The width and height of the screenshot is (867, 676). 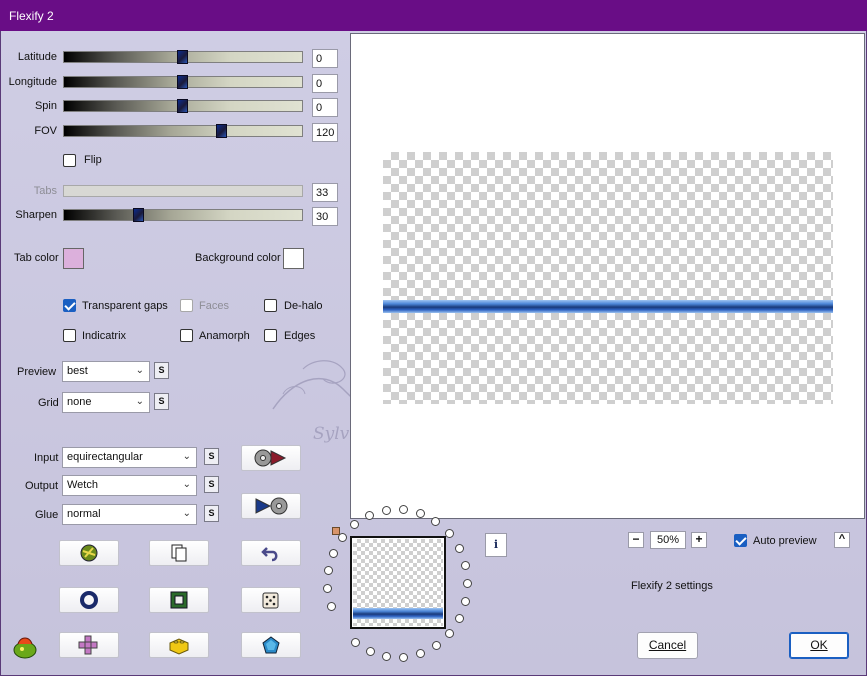 I want to click on undo-arrow-icon, so click(x=269, y=554).